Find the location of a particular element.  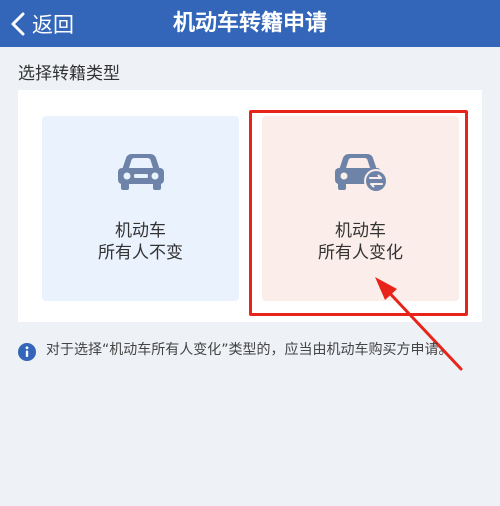

option-label: 机动车 所有人不变 is located at coordinates (140, 242).